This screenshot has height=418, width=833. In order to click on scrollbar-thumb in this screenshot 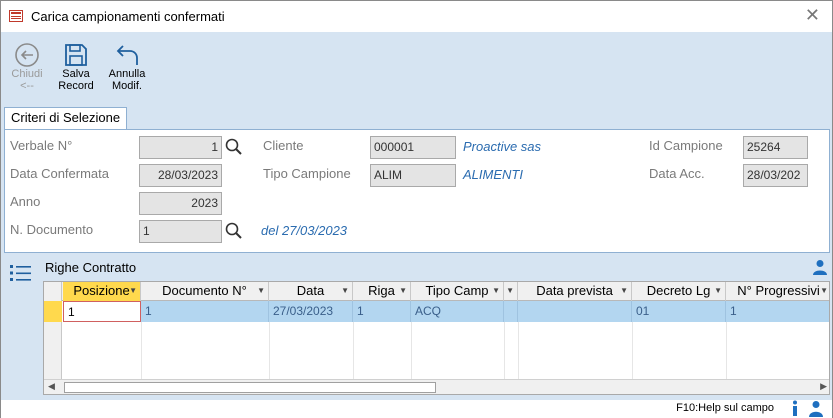, I will do `click(250, 387)`.